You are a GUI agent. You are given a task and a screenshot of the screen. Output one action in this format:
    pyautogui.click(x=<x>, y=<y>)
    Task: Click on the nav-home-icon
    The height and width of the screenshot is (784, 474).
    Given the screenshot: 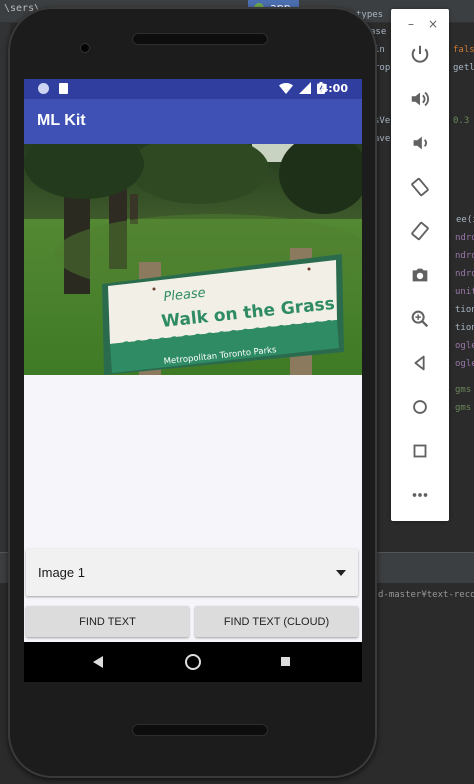 What is the action you would take?
    pyautogui.click(x=193, y=662)
    